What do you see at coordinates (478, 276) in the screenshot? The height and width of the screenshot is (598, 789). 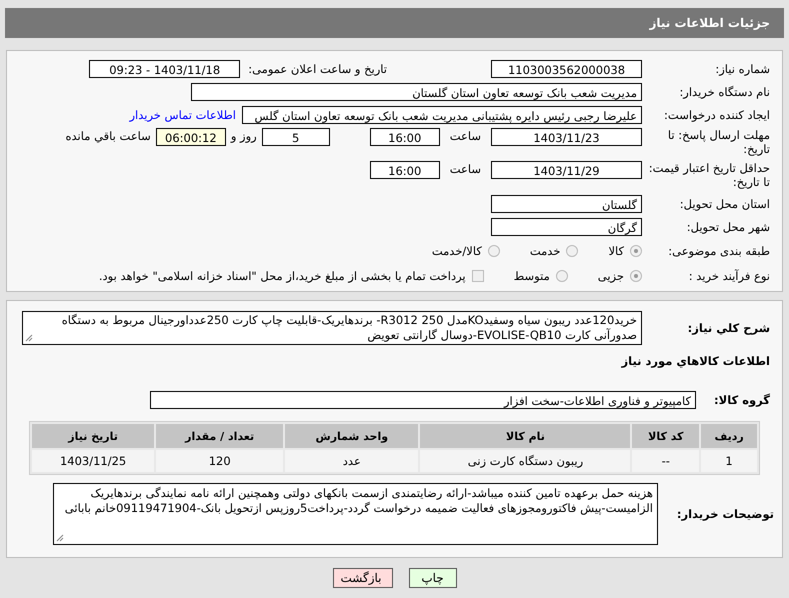 I see `checkbox` at bounding box center [478, 276].